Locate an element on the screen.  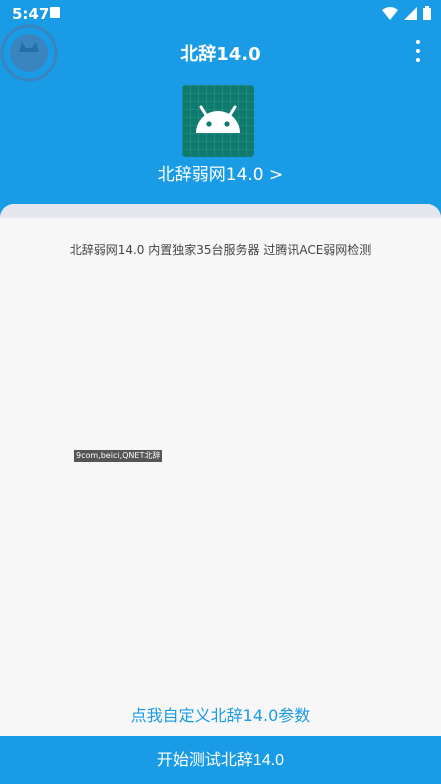
description-text: 北辞弱网14.0 内置独家35台服务器 过腾讯ACE弱网检测 is located at coordinates (220, 250).